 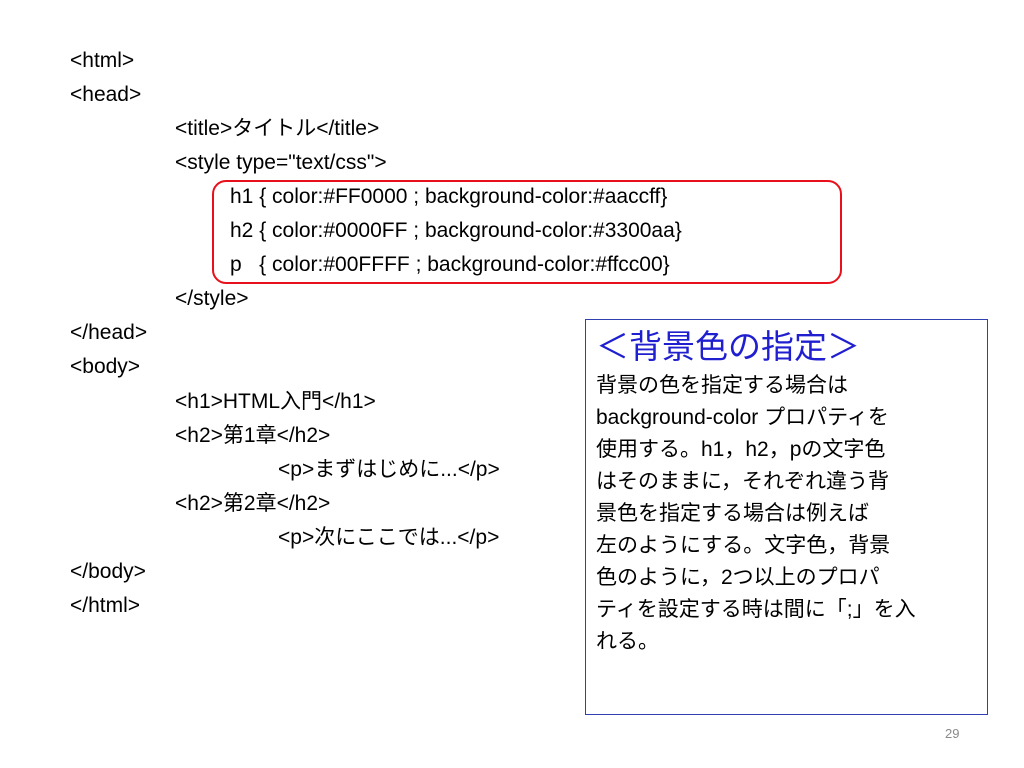 What do you see at coordinates (722, 385) in the screenshot?
I see `note-line: 背景の色を指定する場合は` at bounding box center [722, 385].